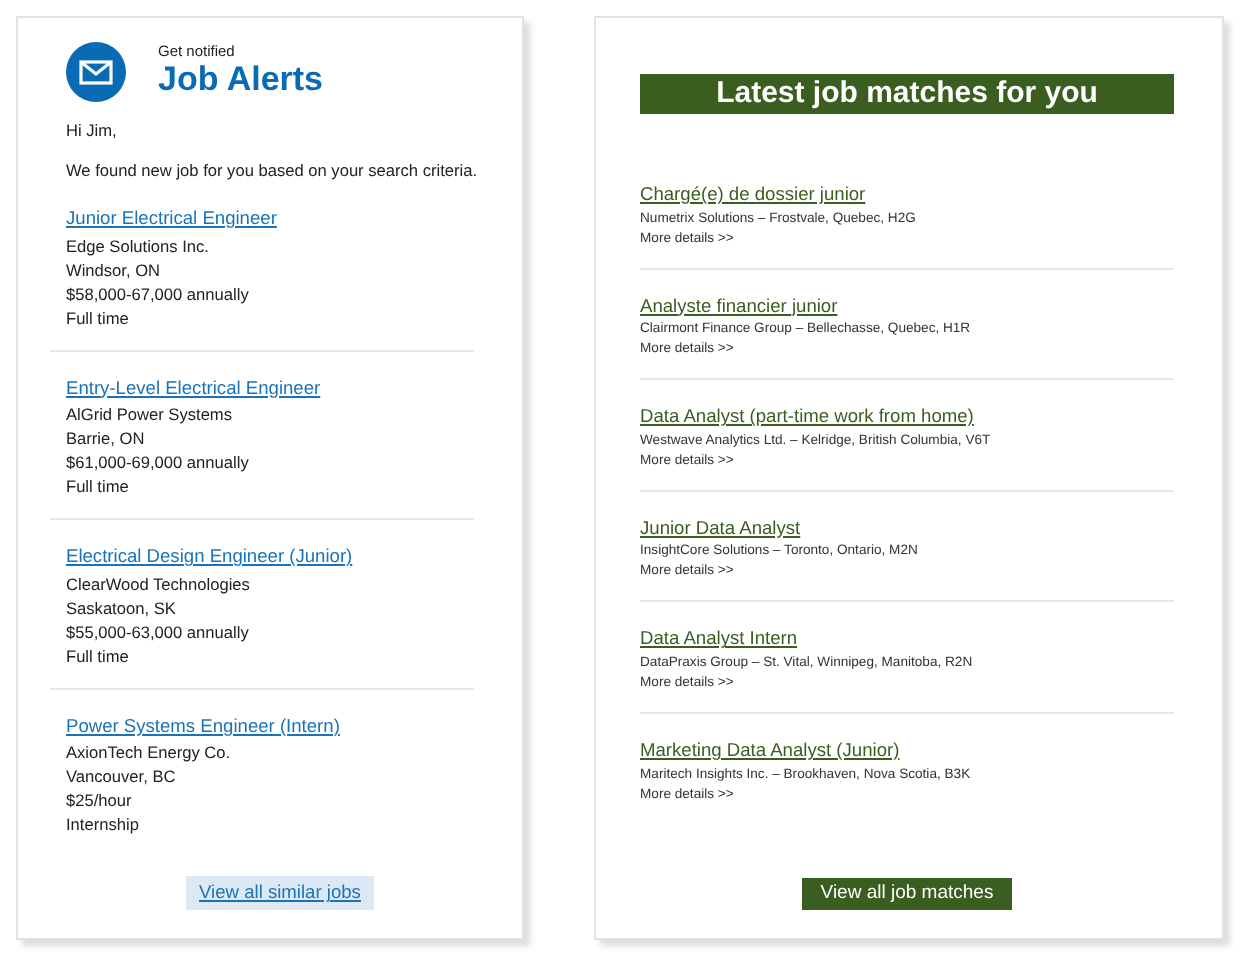 The width and height of the screenshot is (1246, 958). Describe the element at coordinates (158, 462) in the screenshot. I see `job-detail-text: $61,000-69,000 annually` at that location.